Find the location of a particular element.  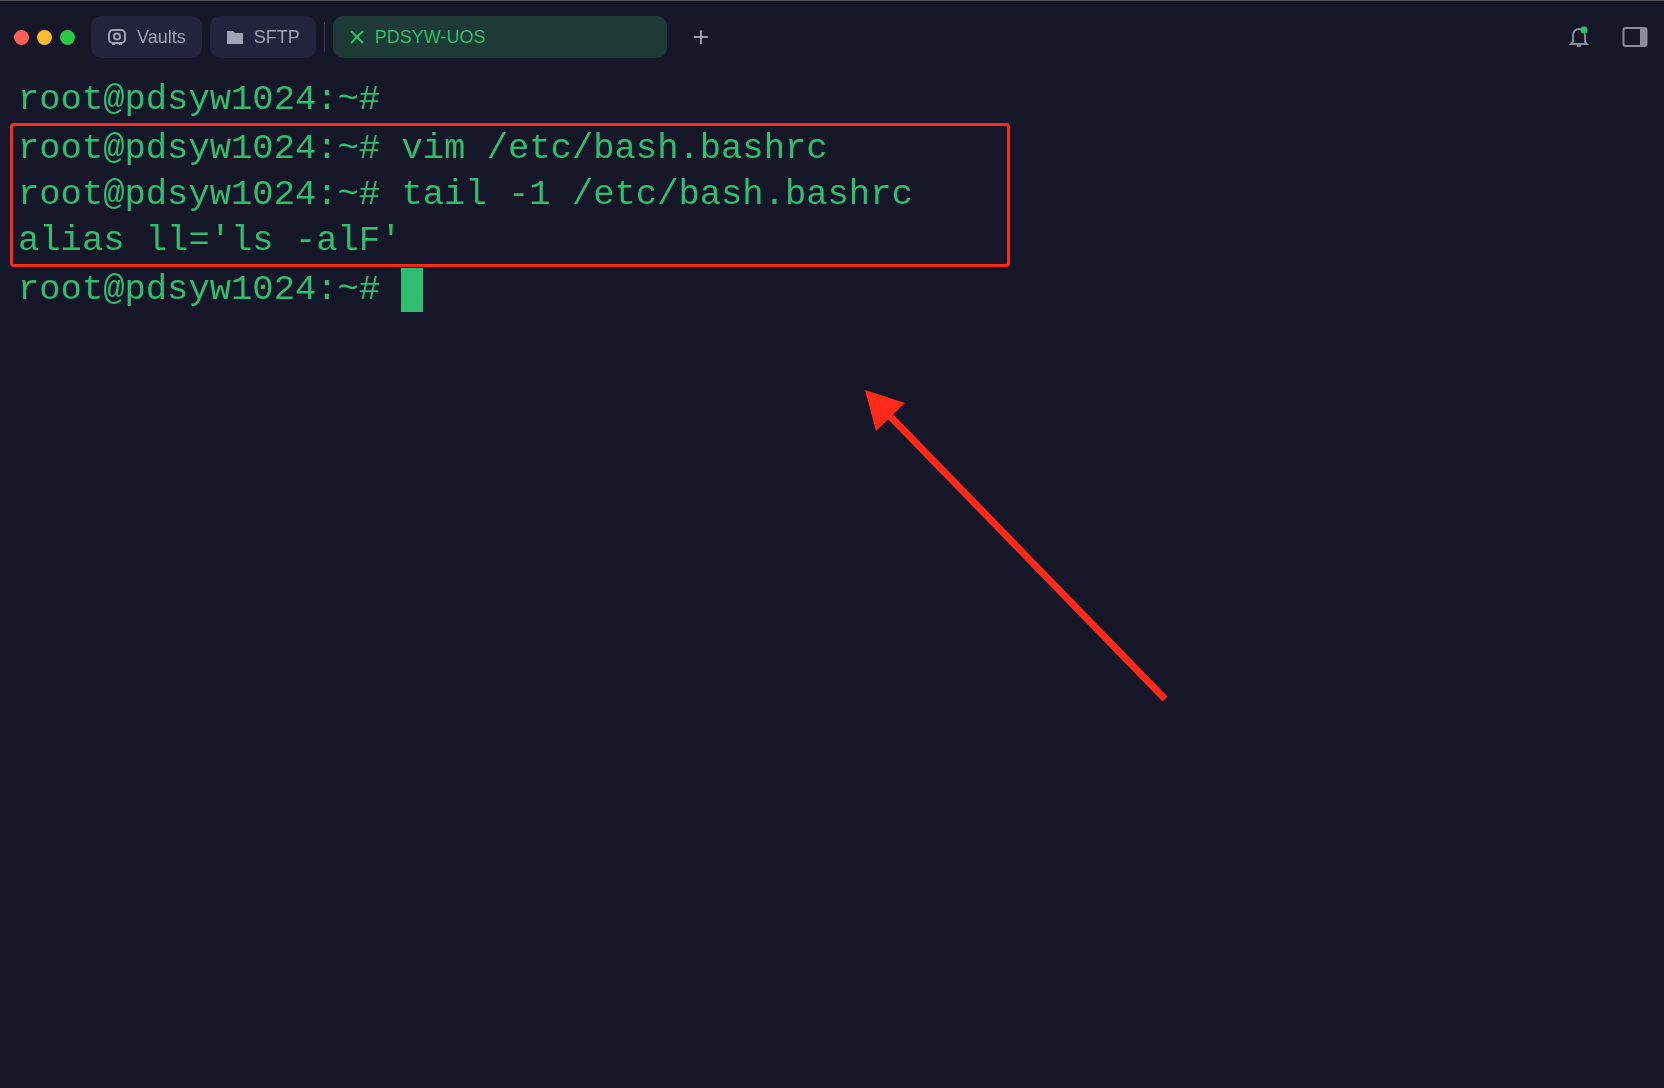

tab: SFTP is located at coordinates (262, 37).